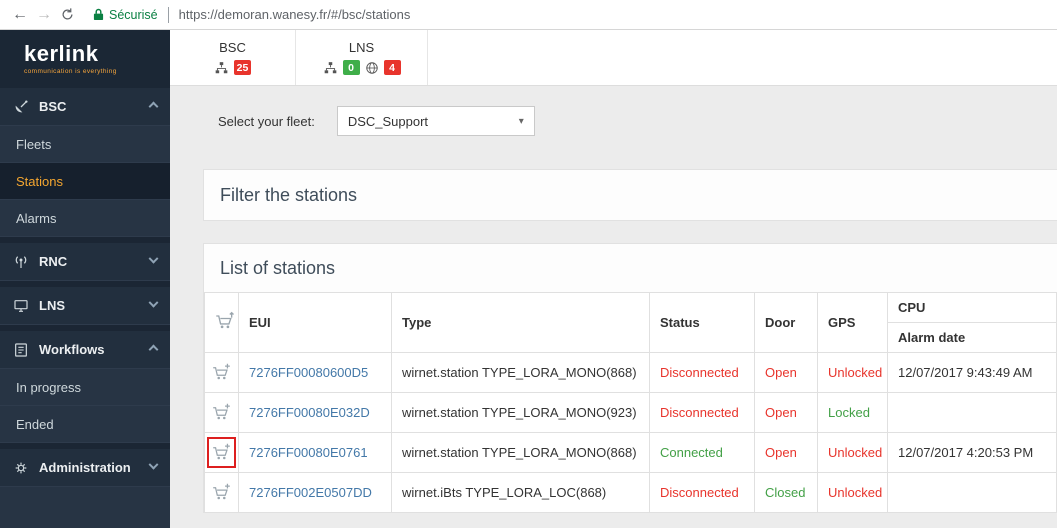  I want to click on col-header-gps: GPS, so click(852, 322).